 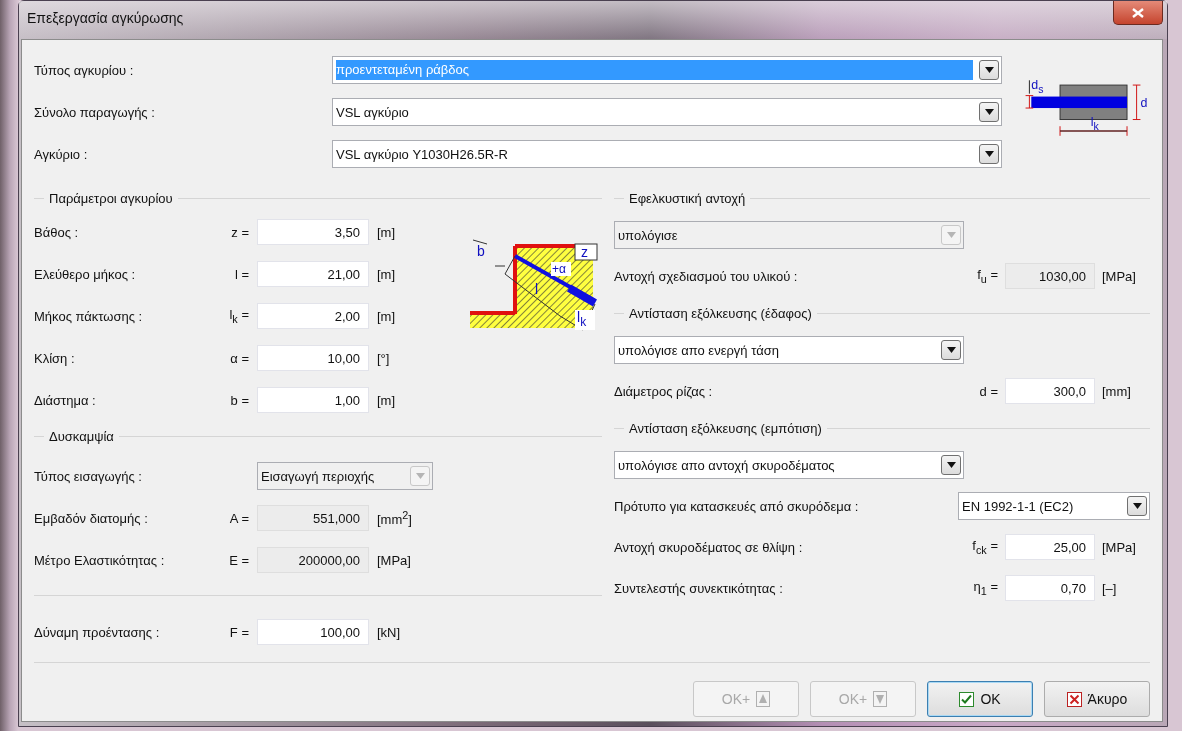 I want to click on diagram-label: l$_{k}$, so click(x=582, y=319).